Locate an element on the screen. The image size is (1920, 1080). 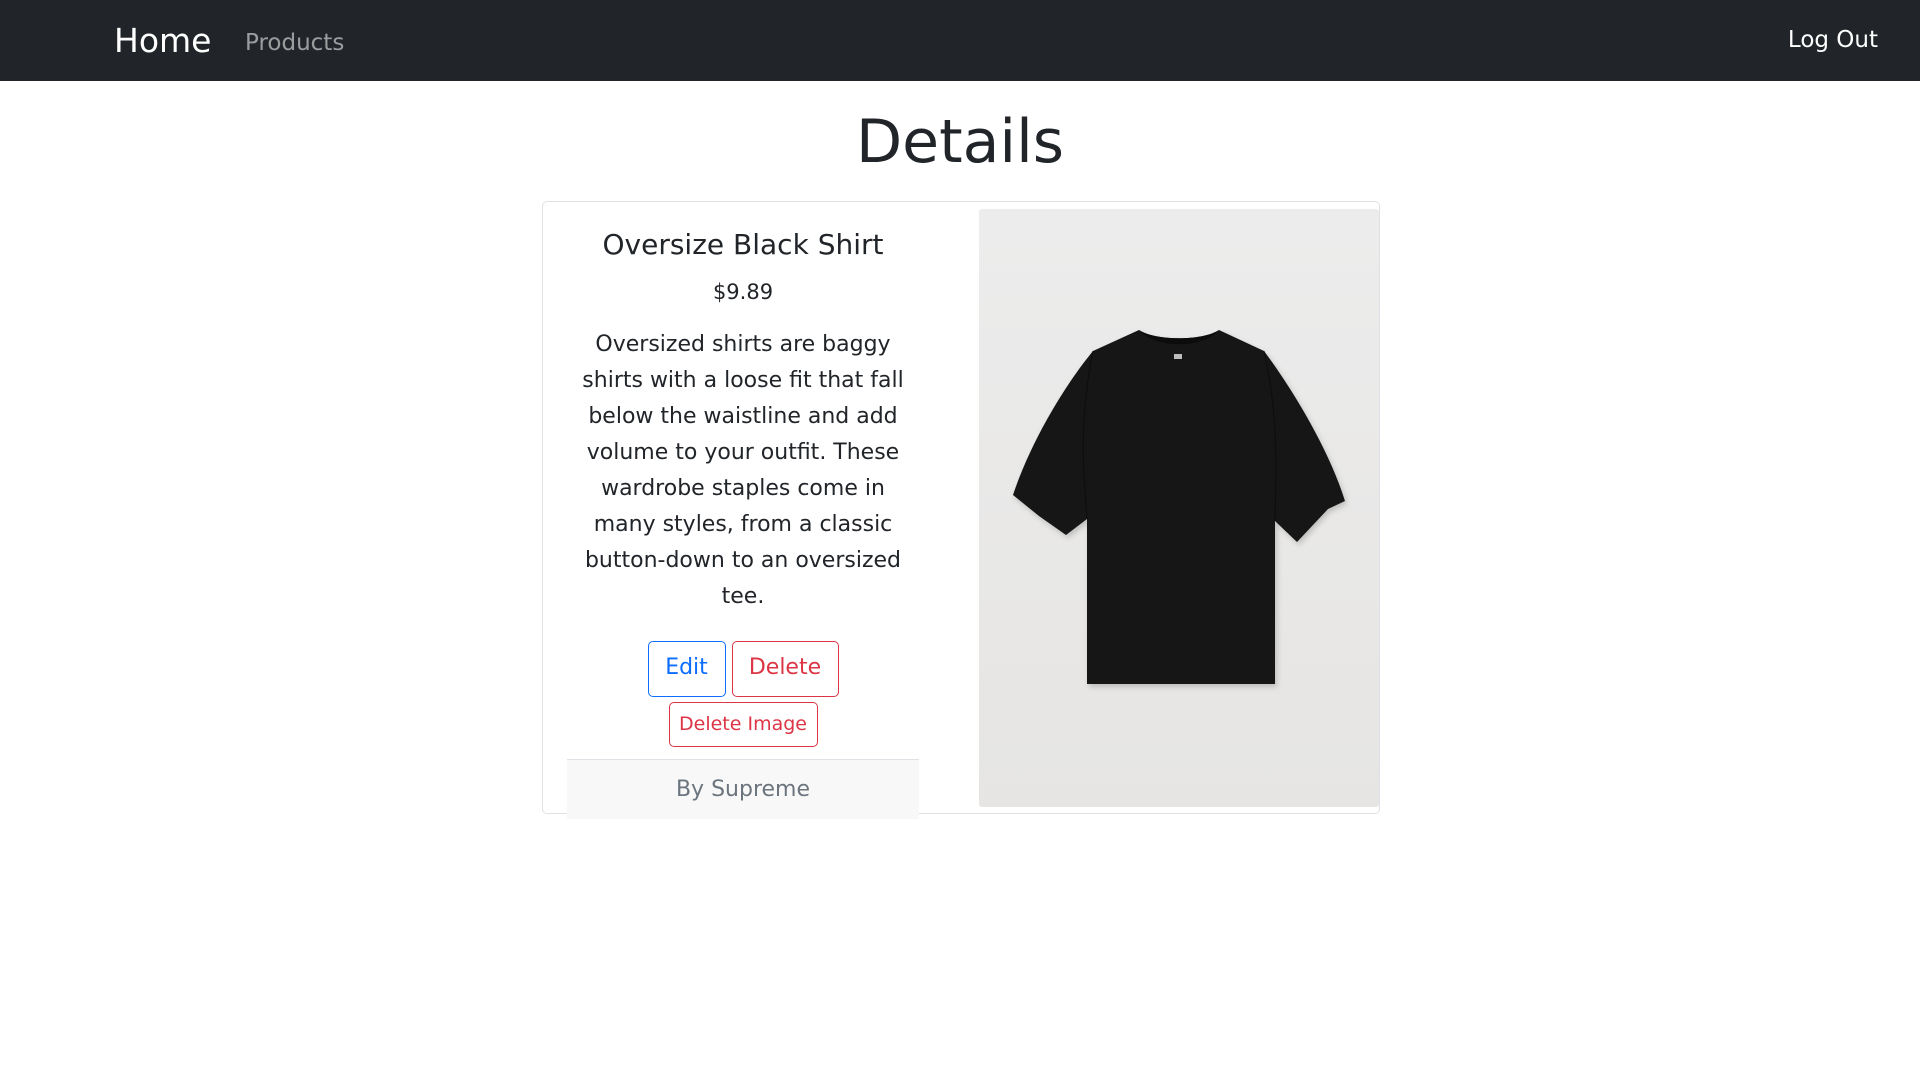
page-title: Details is located at coordinates (959, 142).